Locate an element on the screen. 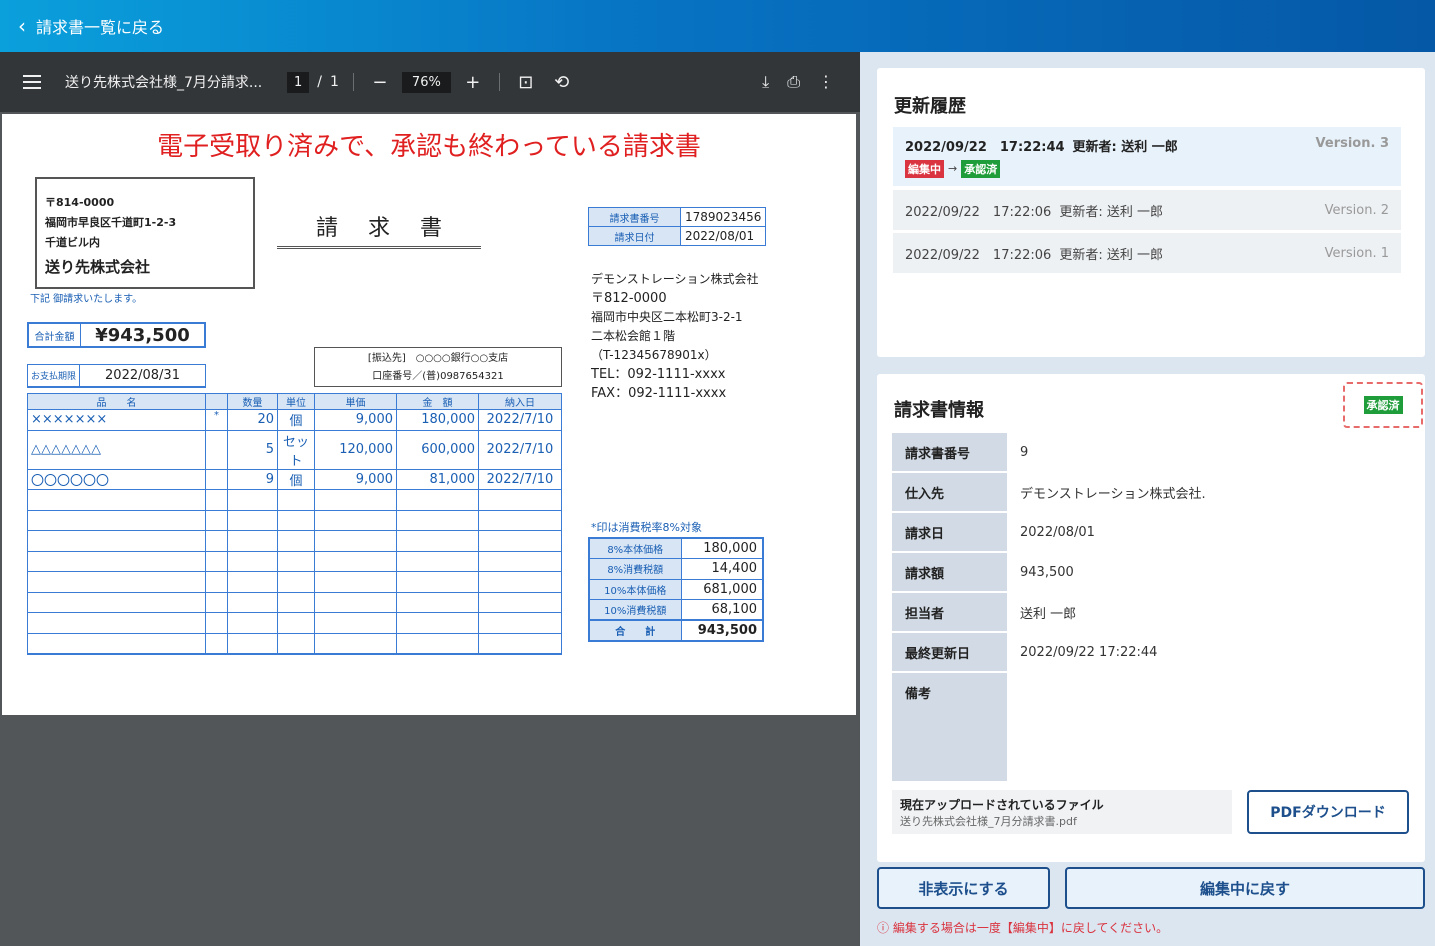 The image size is (1435, 946). fit-page-icon: ⊡ is located at coordinates (526, 82).